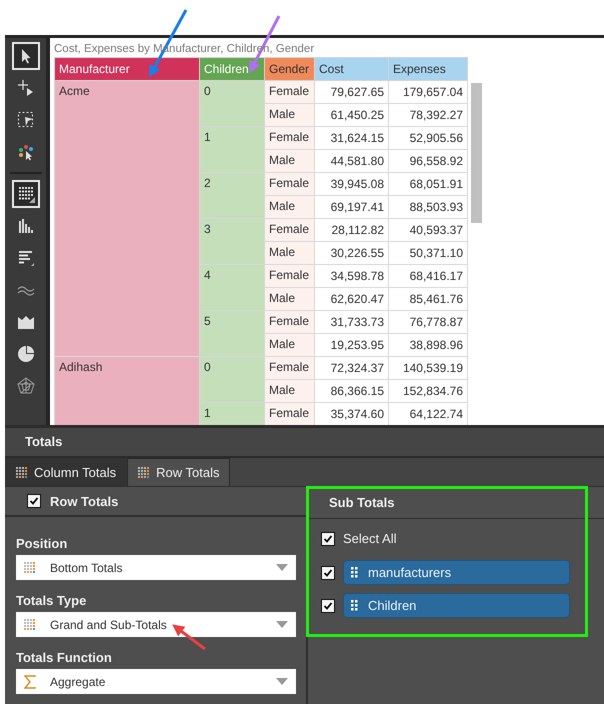  I want to click on panel-title: Totals, so click(304, 443).